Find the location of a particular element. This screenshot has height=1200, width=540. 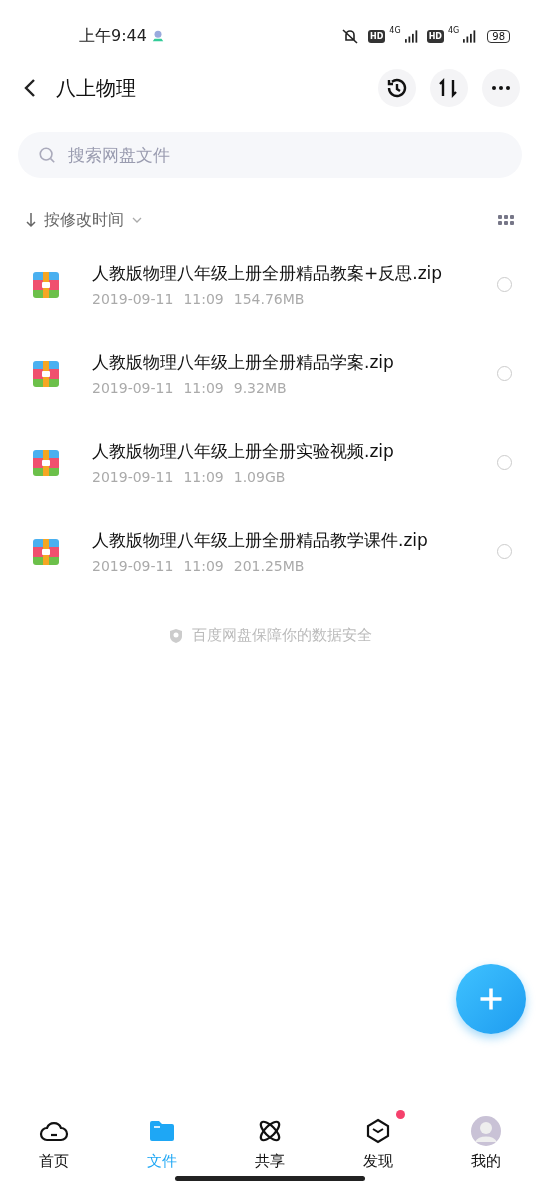

file-size: 154.76MB is located at coordinates (269, 299).